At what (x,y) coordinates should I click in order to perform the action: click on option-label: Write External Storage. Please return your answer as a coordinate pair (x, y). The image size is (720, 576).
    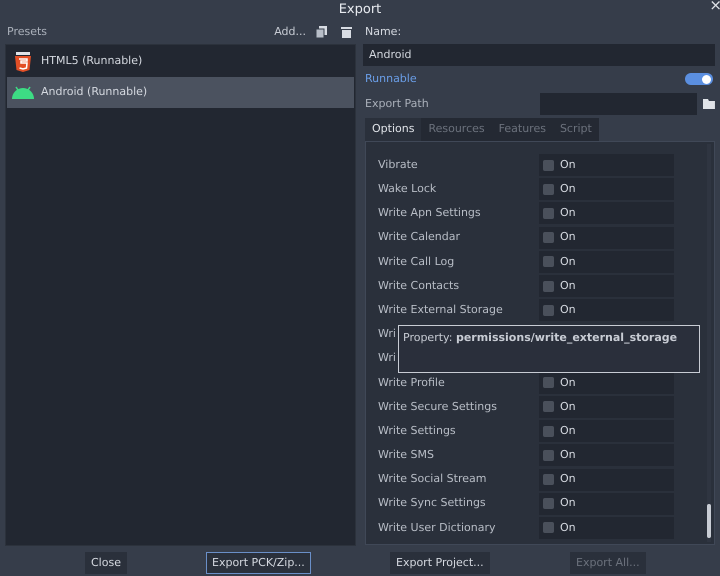
    Looking at the image, I should click on (440, 310).